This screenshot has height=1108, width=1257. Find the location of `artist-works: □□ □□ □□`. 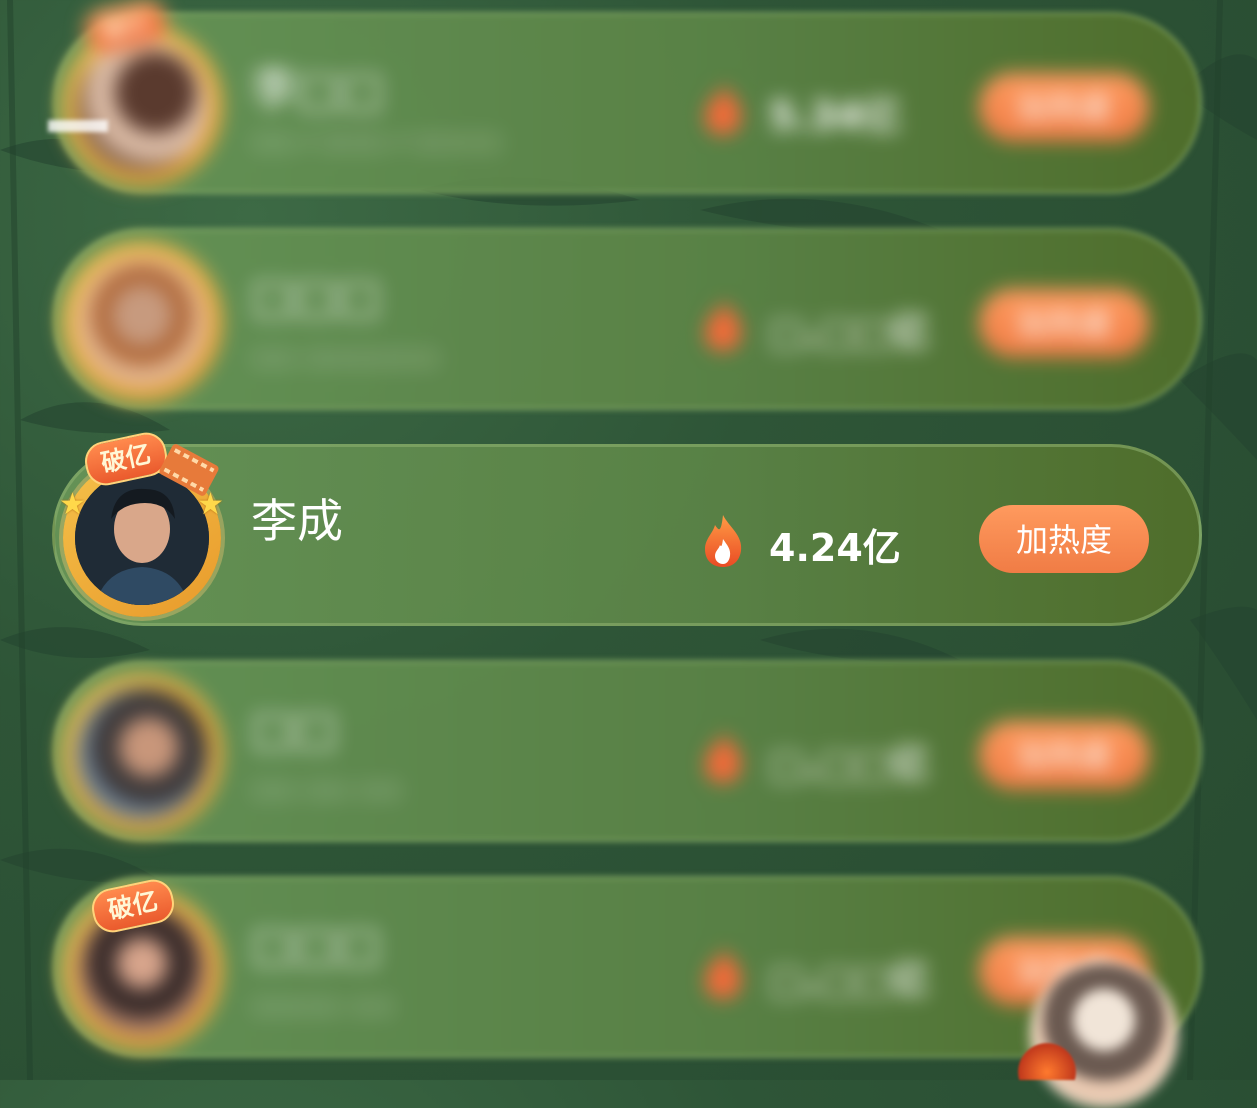

artist-works: □□ □□ □□ is located at coordinates (327, 789).